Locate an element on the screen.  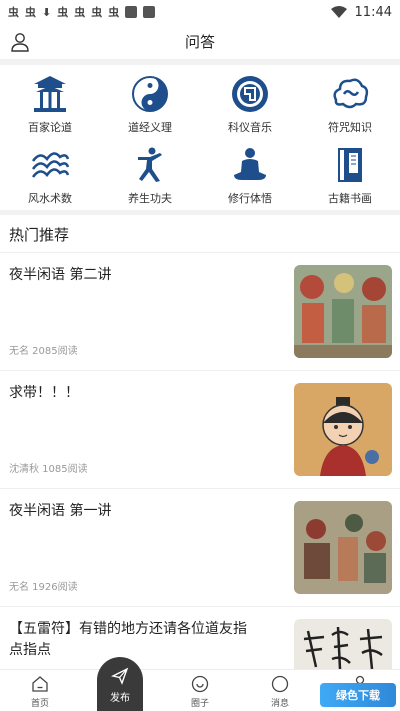
category-item-fuzhou: 符咒知识 is located at coordinates (350, 101).